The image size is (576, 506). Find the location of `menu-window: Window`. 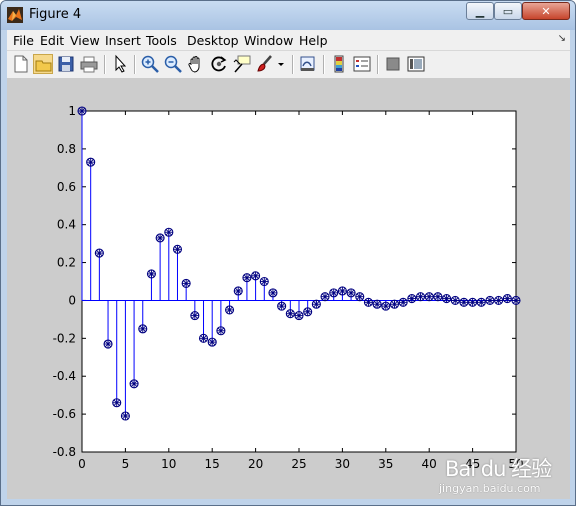

menu-window: Window is located at coordinates (268, 40).